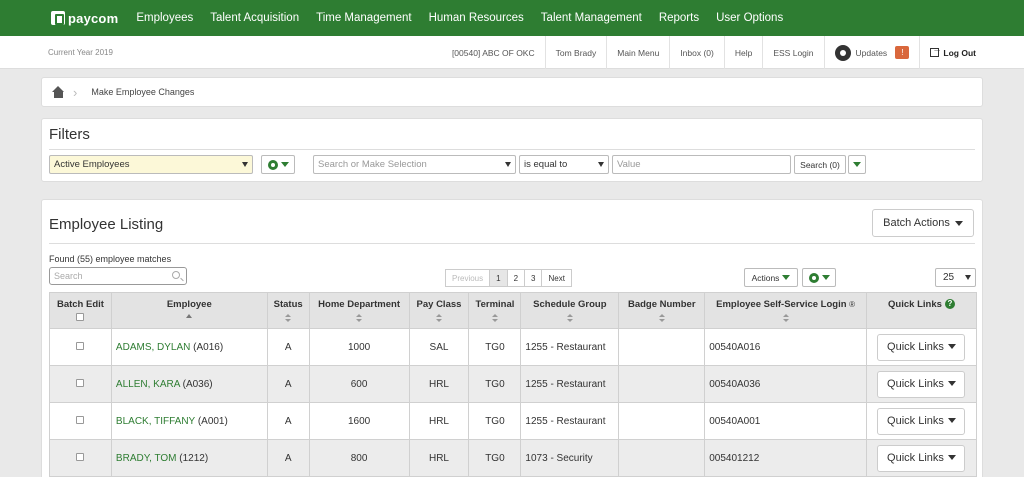  Describe the element at coordinates (153, 347) in the screenshot. I see `employee-link: ADAMS, DYLAN` at that location.